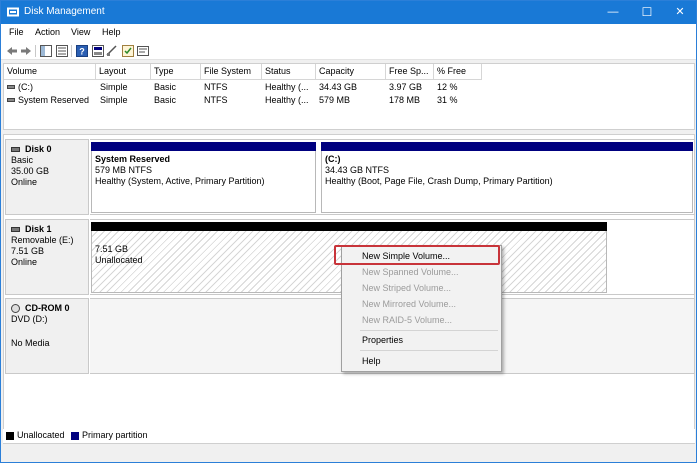 This screenshot has height=463, width=697. Describe the element at coordinates (41, 435) in the screenshot. I see `legend-unallocated: Unallocated` at that location.